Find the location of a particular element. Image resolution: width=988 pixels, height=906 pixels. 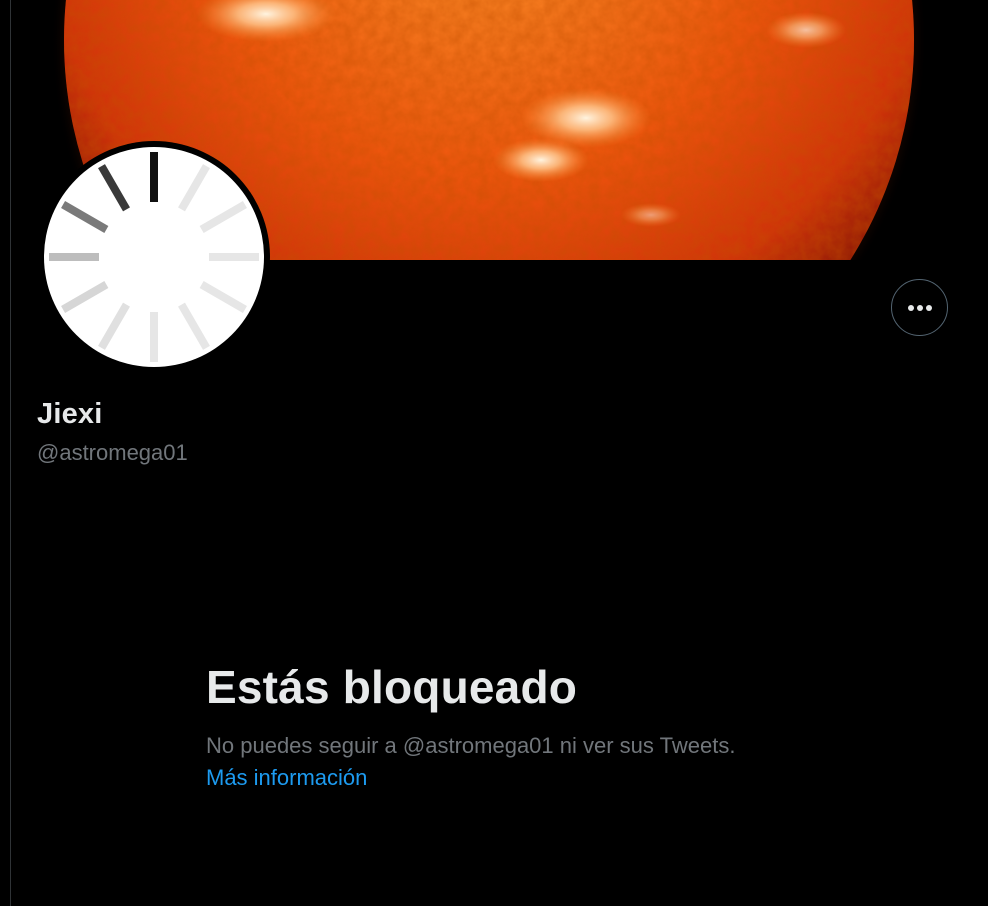

more-horizontal-icon is located at coordinates (919, 307).